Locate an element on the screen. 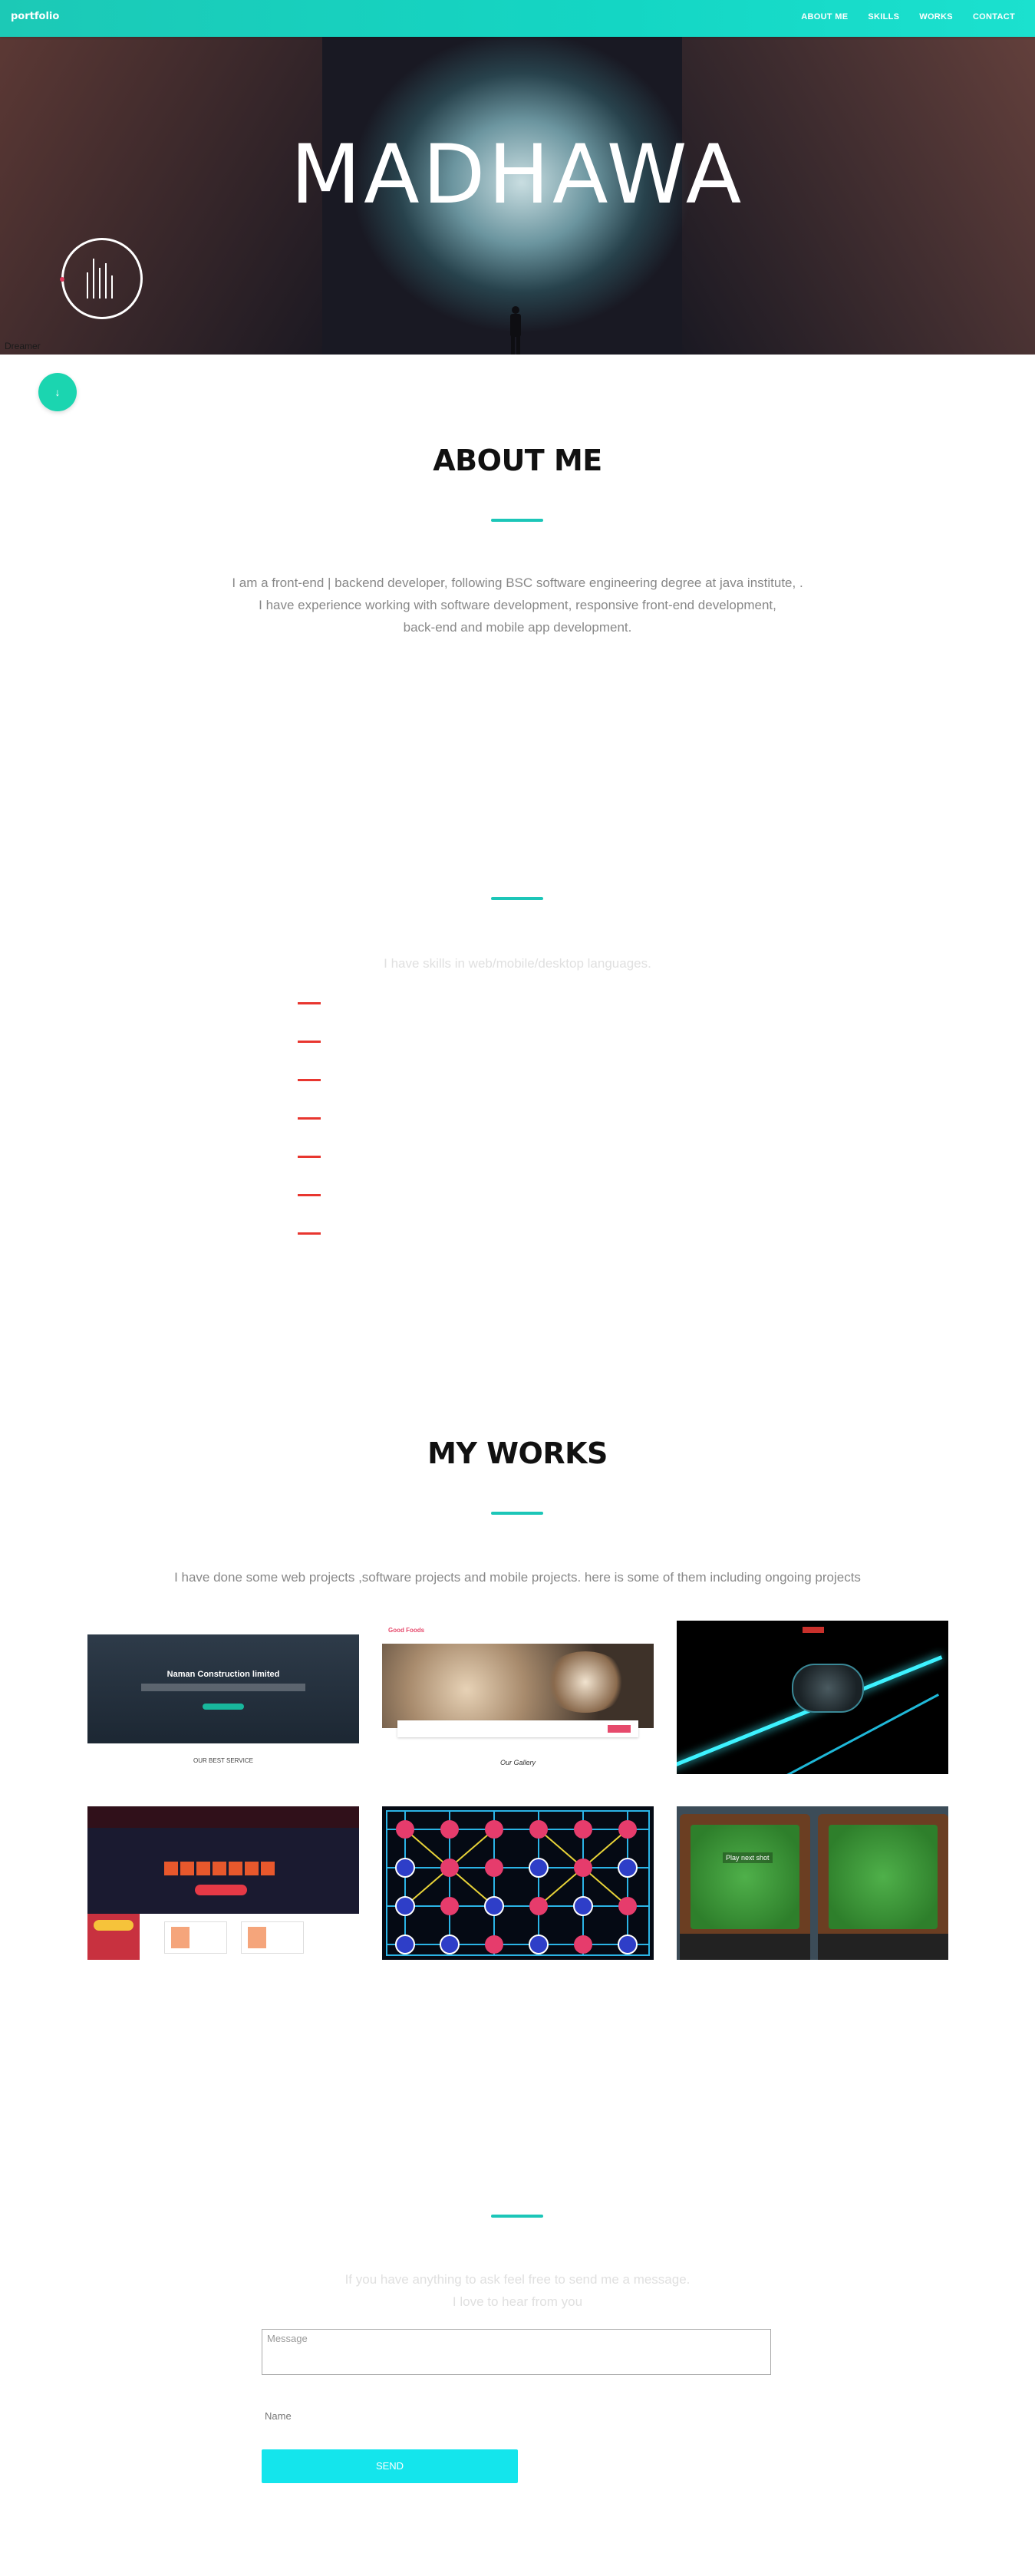 The height and width of the screenshot is (2576, 1035). works-title: MY WORKS is located at coordinates (517, 1453).